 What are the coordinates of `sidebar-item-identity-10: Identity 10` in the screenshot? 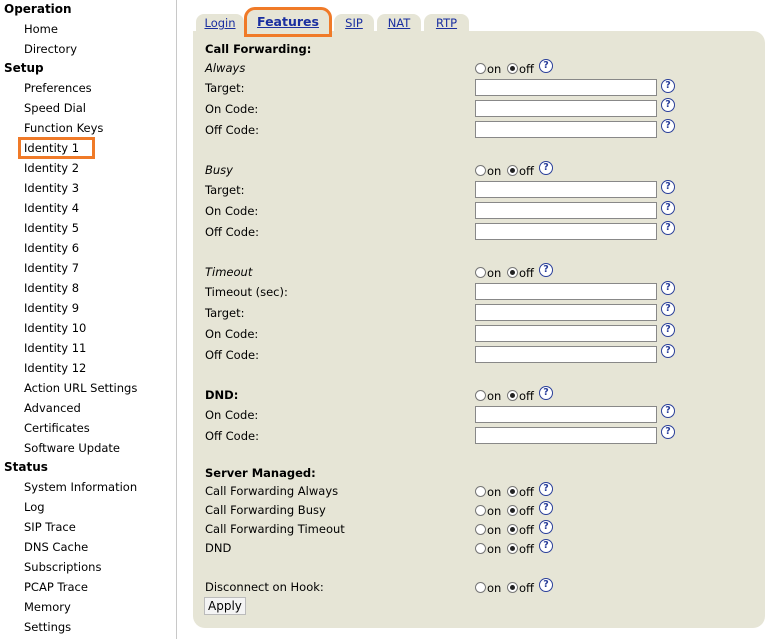 It's located at (55, 328).